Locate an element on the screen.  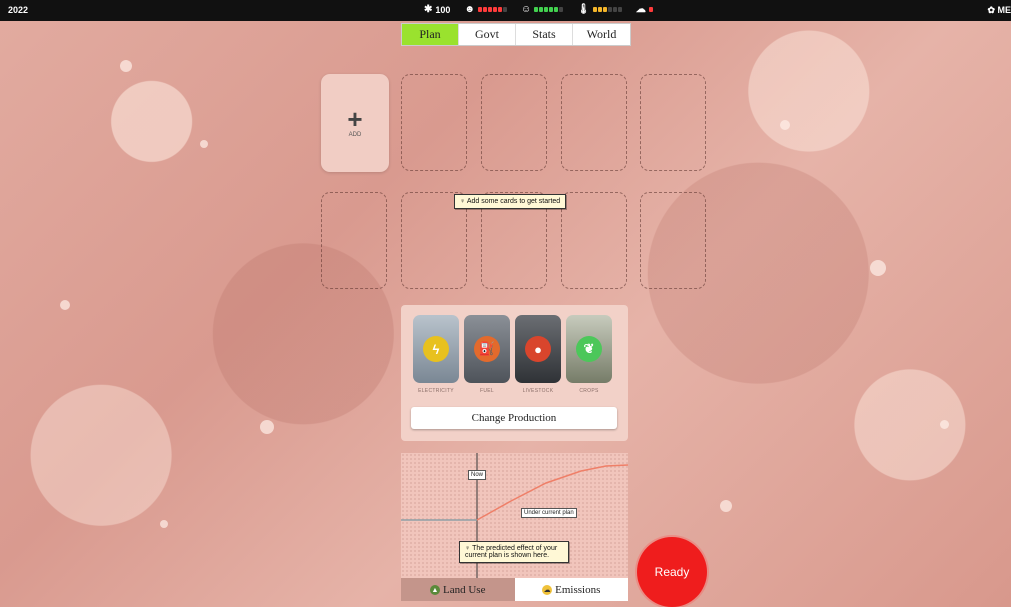
stats-strip: ✱ 100 ☻ ☺ 🌡 ☁ is located at coordinates (538, 9).